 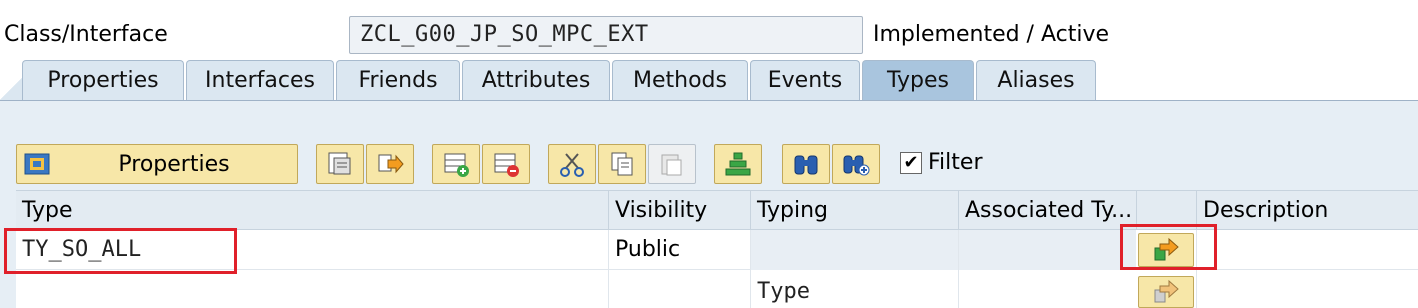 I want to click on delete-row-icon, so click(x=506, y=164).